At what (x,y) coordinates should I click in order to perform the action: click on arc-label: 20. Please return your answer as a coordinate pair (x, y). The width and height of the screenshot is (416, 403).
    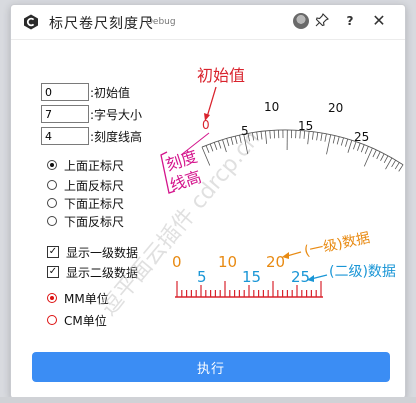
    Looking at the image, I should click on (335, 108).